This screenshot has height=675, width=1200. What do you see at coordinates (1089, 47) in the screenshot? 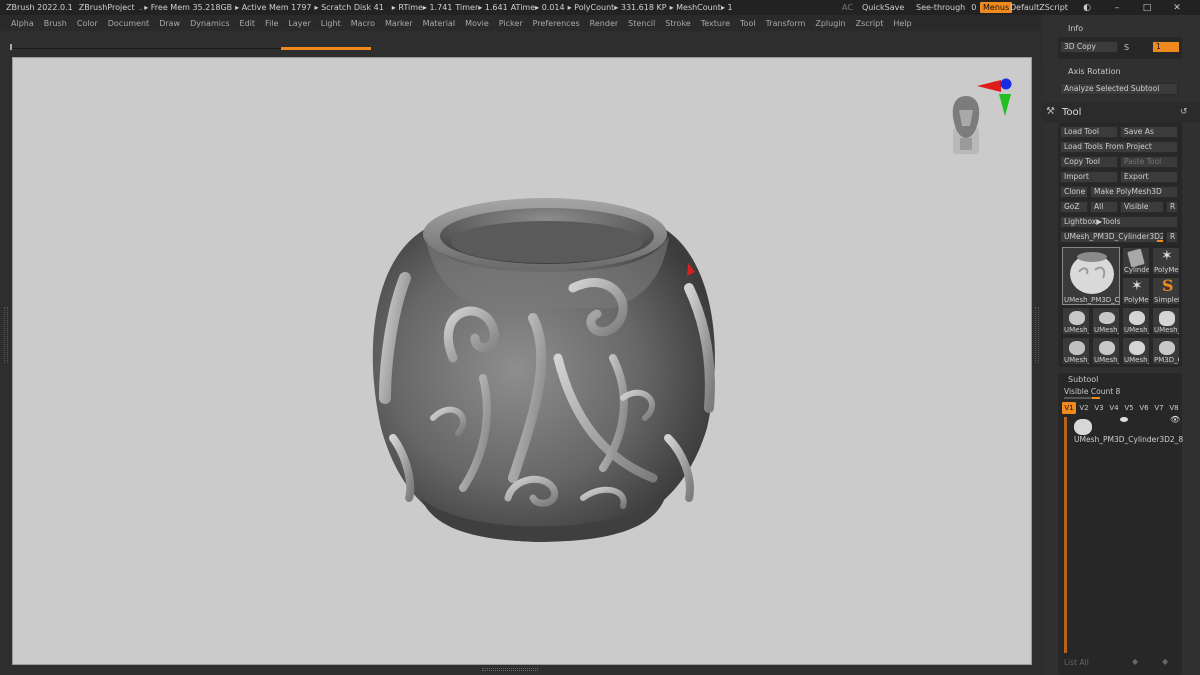
I see `3d-copy-button: 3D Copy` at bounding box center [1089, 47].